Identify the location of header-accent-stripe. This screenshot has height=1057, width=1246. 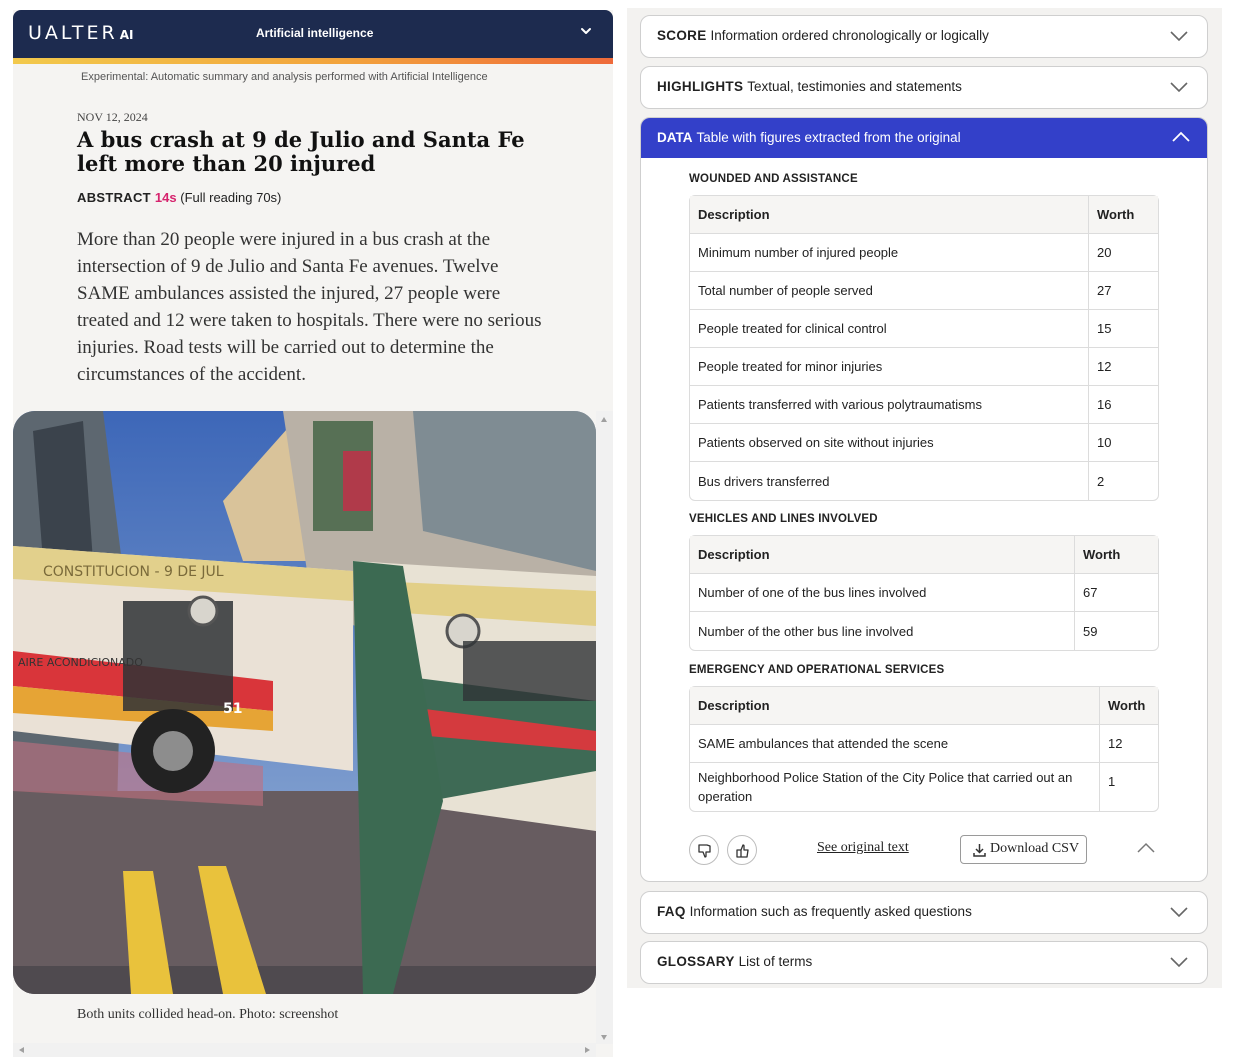
(313, 61).